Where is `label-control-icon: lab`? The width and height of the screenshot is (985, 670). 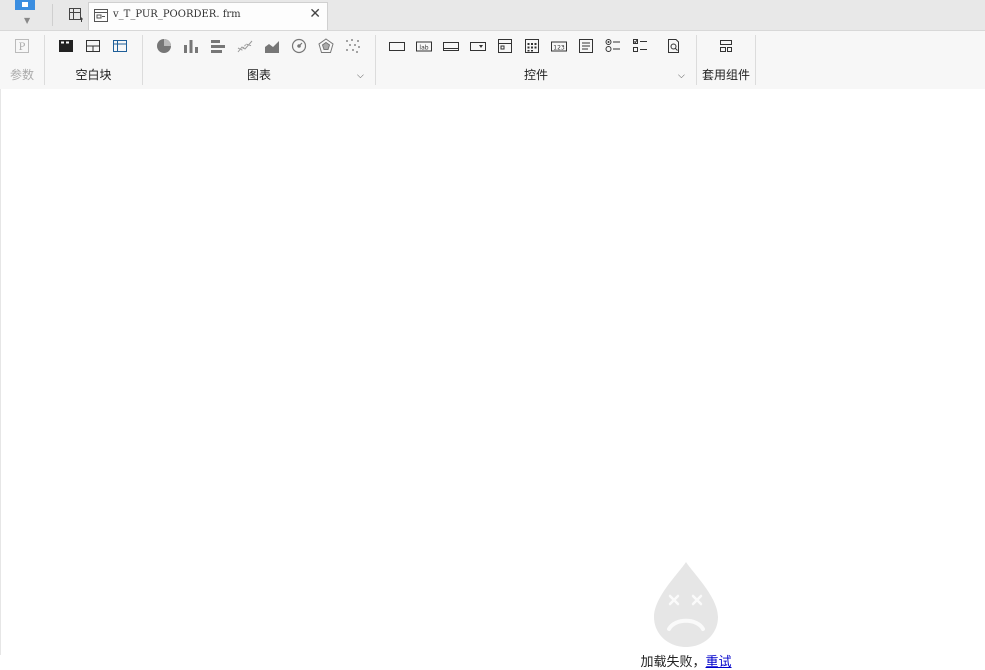 label-control-icon: lab is located at coordinates (424, 46).